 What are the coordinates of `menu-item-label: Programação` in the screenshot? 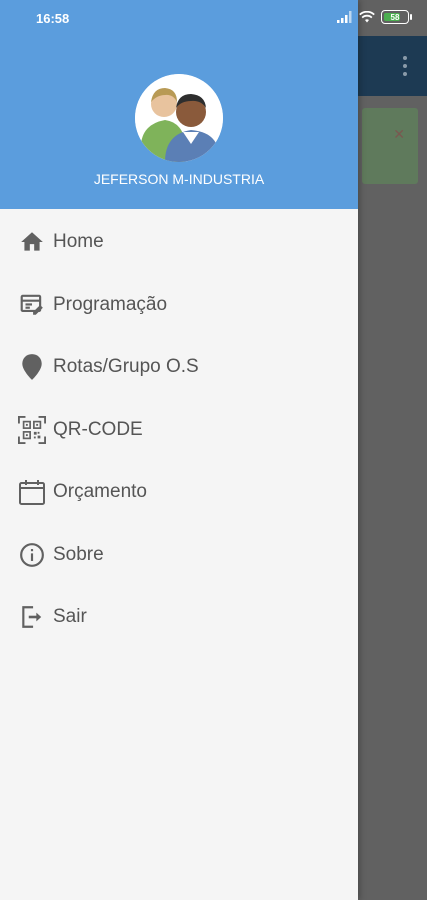 It's located at (110, 304).